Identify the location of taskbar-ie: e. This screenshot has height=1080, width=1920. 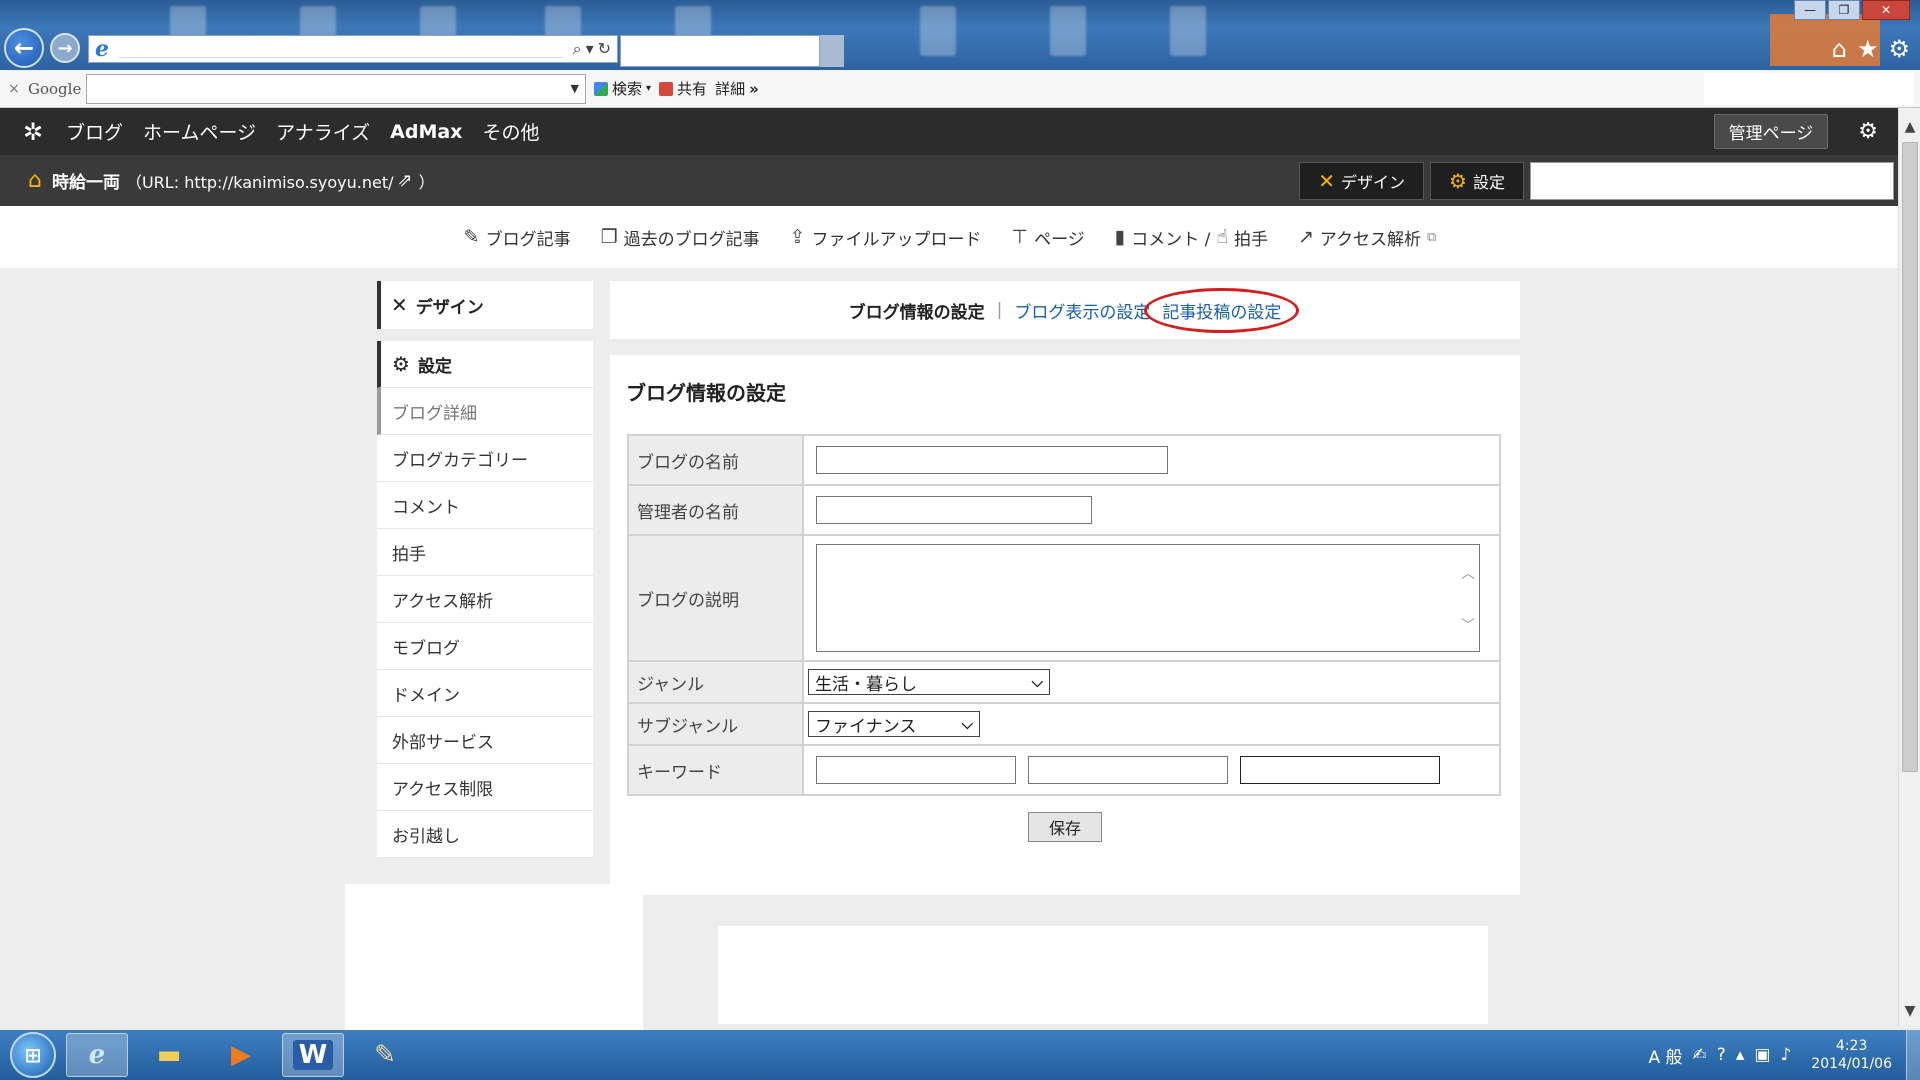
(97, 1055).